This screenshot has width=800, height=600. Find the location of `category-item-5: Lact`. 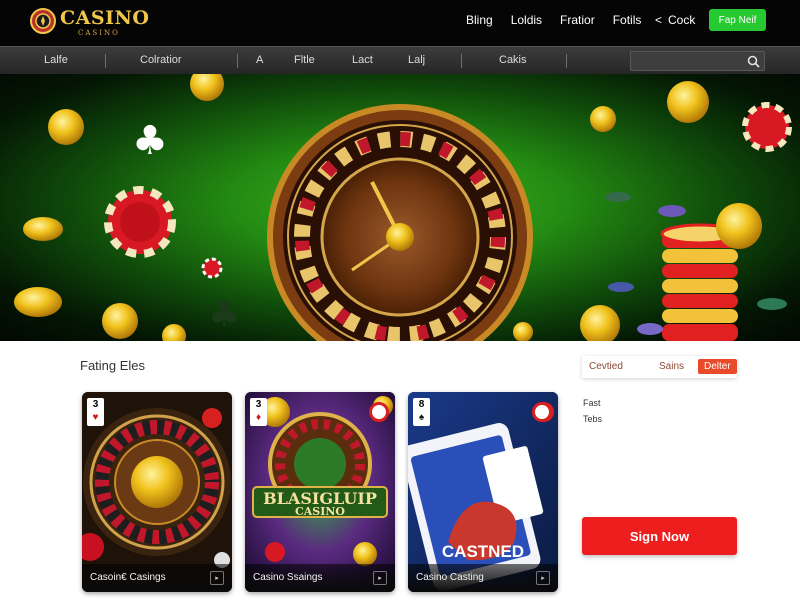

category-item-5: Lact is located at coordinates (362, 60).